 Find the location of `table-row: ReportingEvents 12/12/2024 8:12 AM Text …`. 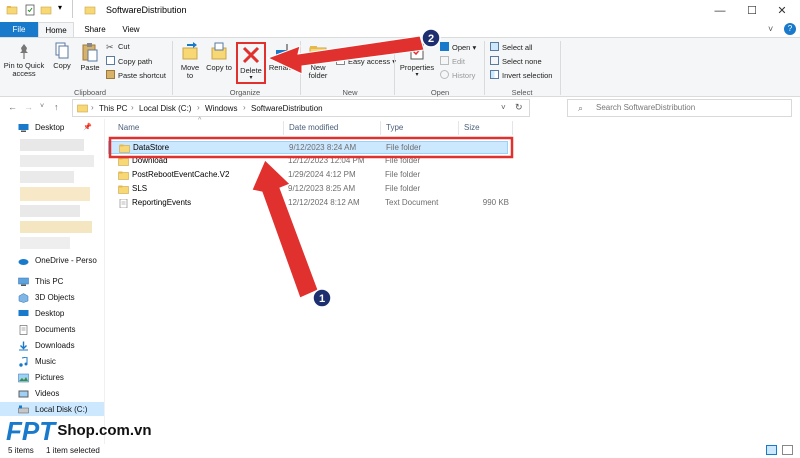

table-row: ReportingEvents 12/12/2024 8:12 AM Text … is located at coordinates (308, 203).